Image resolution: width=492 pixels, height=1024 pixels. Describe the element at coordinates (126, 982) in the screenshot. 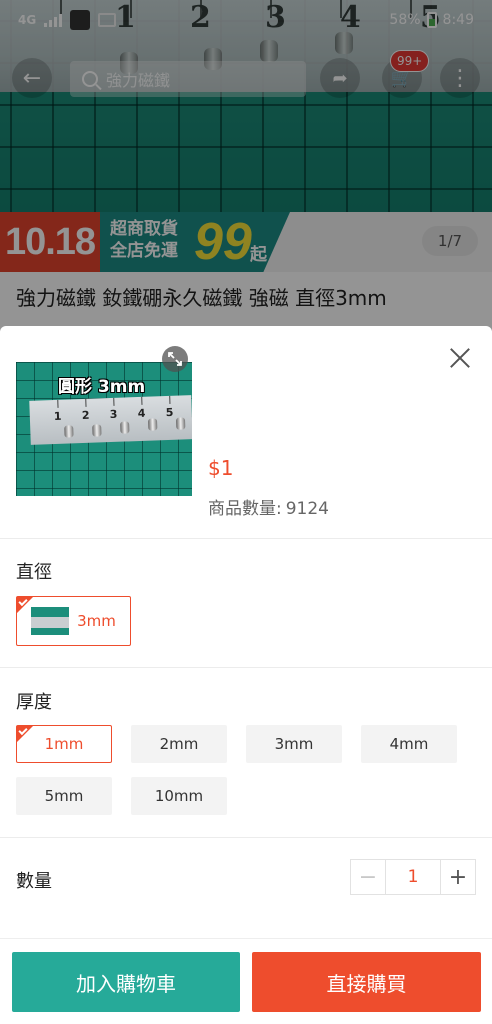

I see `add-to-cart-button: 加入購物車` at that location.